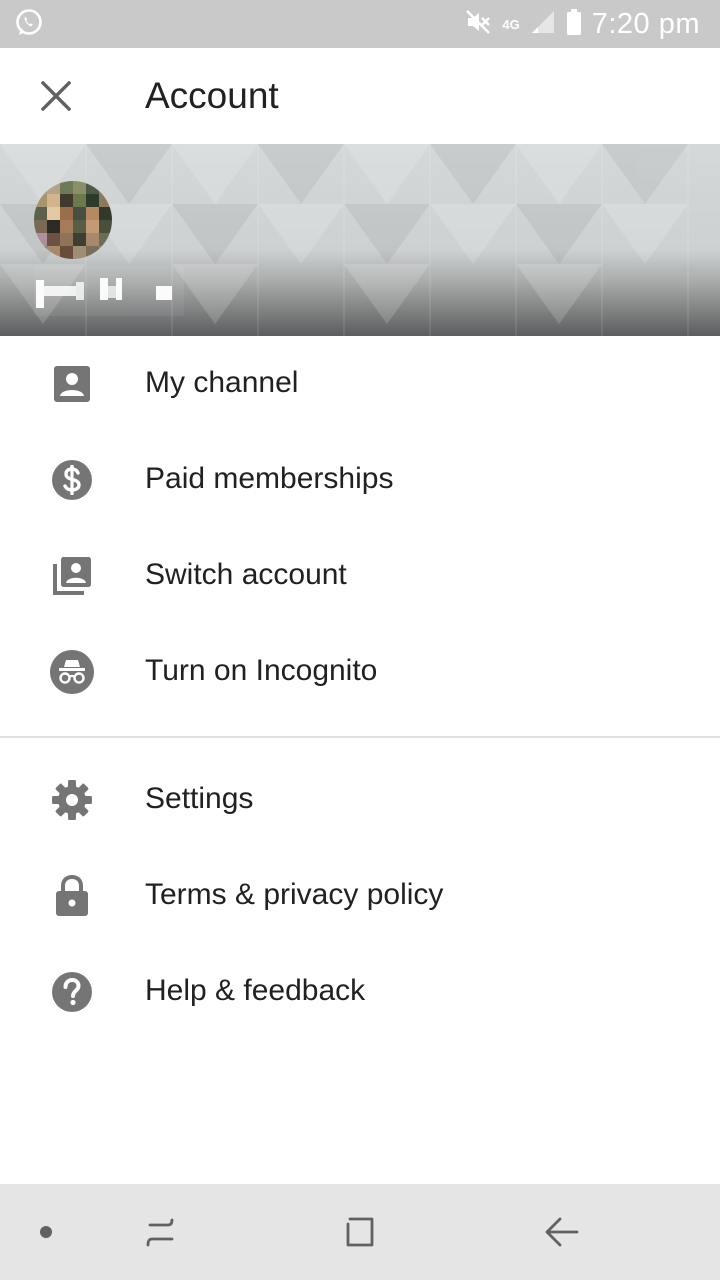 This screenshot has width=720, height=1280. Describe the element at coordinates (72, 672) in the screenshot. I see `incognito-icon` at that location.